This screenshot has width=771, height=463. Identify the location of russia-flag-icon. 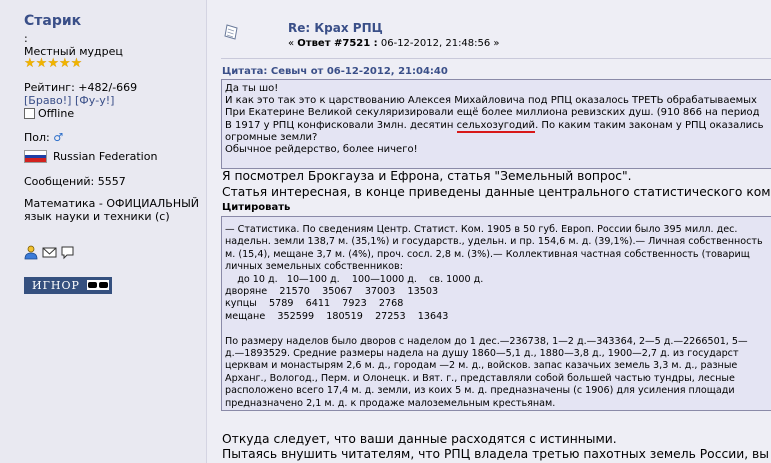
(35, 156).